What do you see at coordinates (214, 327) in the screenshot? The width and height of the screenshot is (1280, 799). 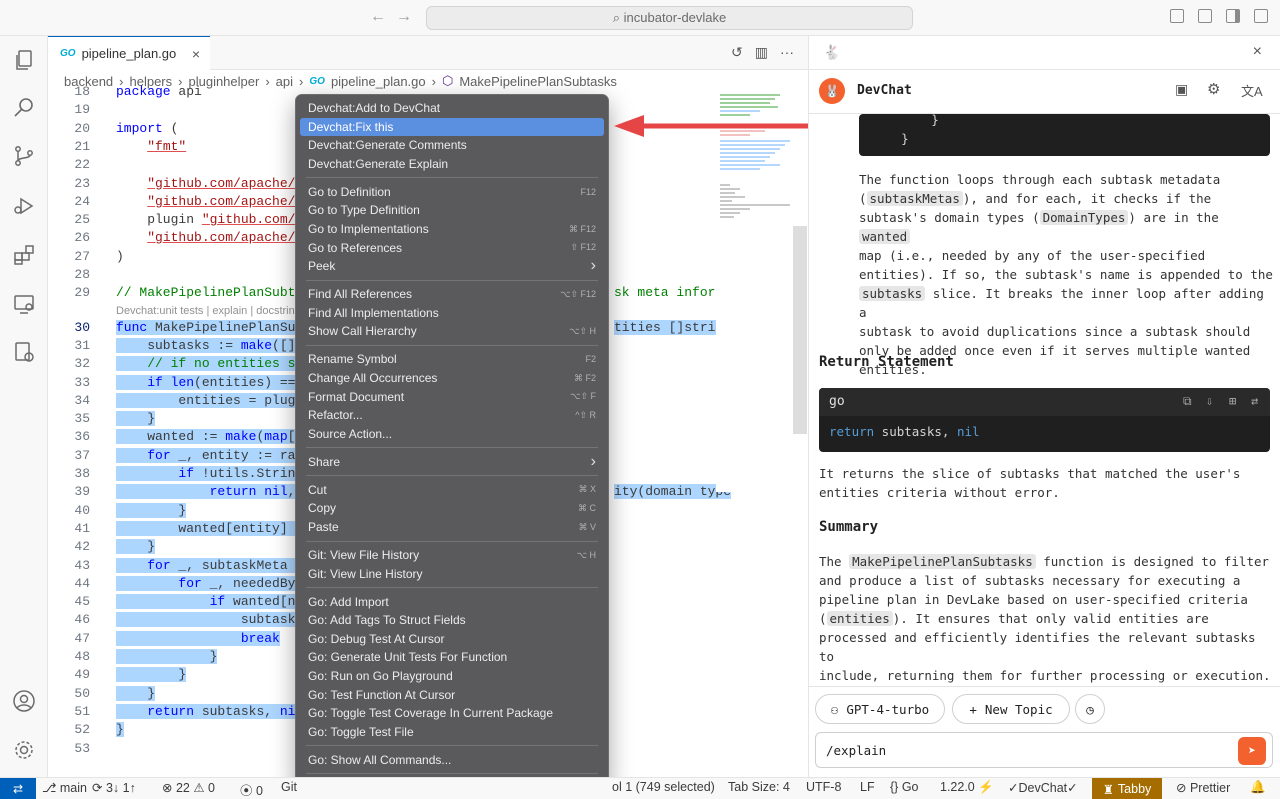 I see `code-line: func MakePipelinePlanSubt` at bounding box center [214, 327].